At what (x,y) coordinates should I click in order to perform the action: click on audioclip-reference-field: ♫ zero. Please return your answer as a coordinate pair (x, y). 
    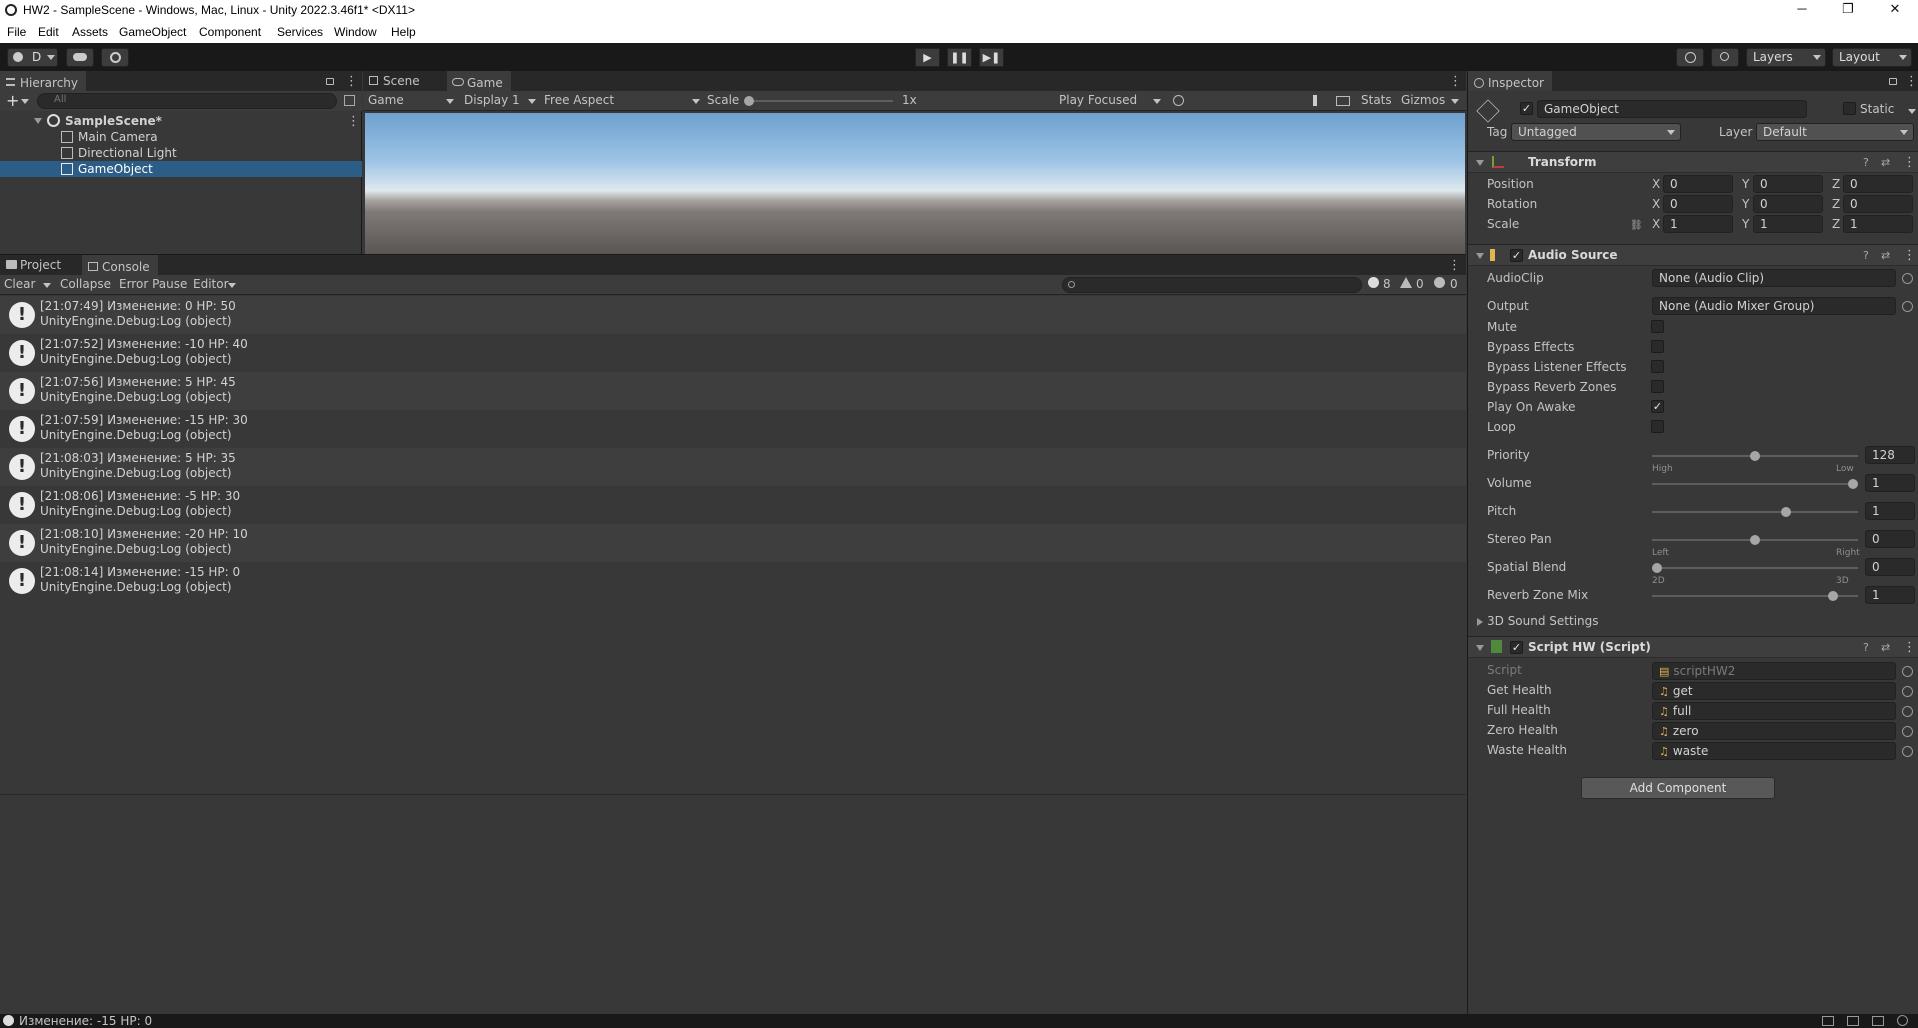
    Looking at the image, I should click on (1774, 731).